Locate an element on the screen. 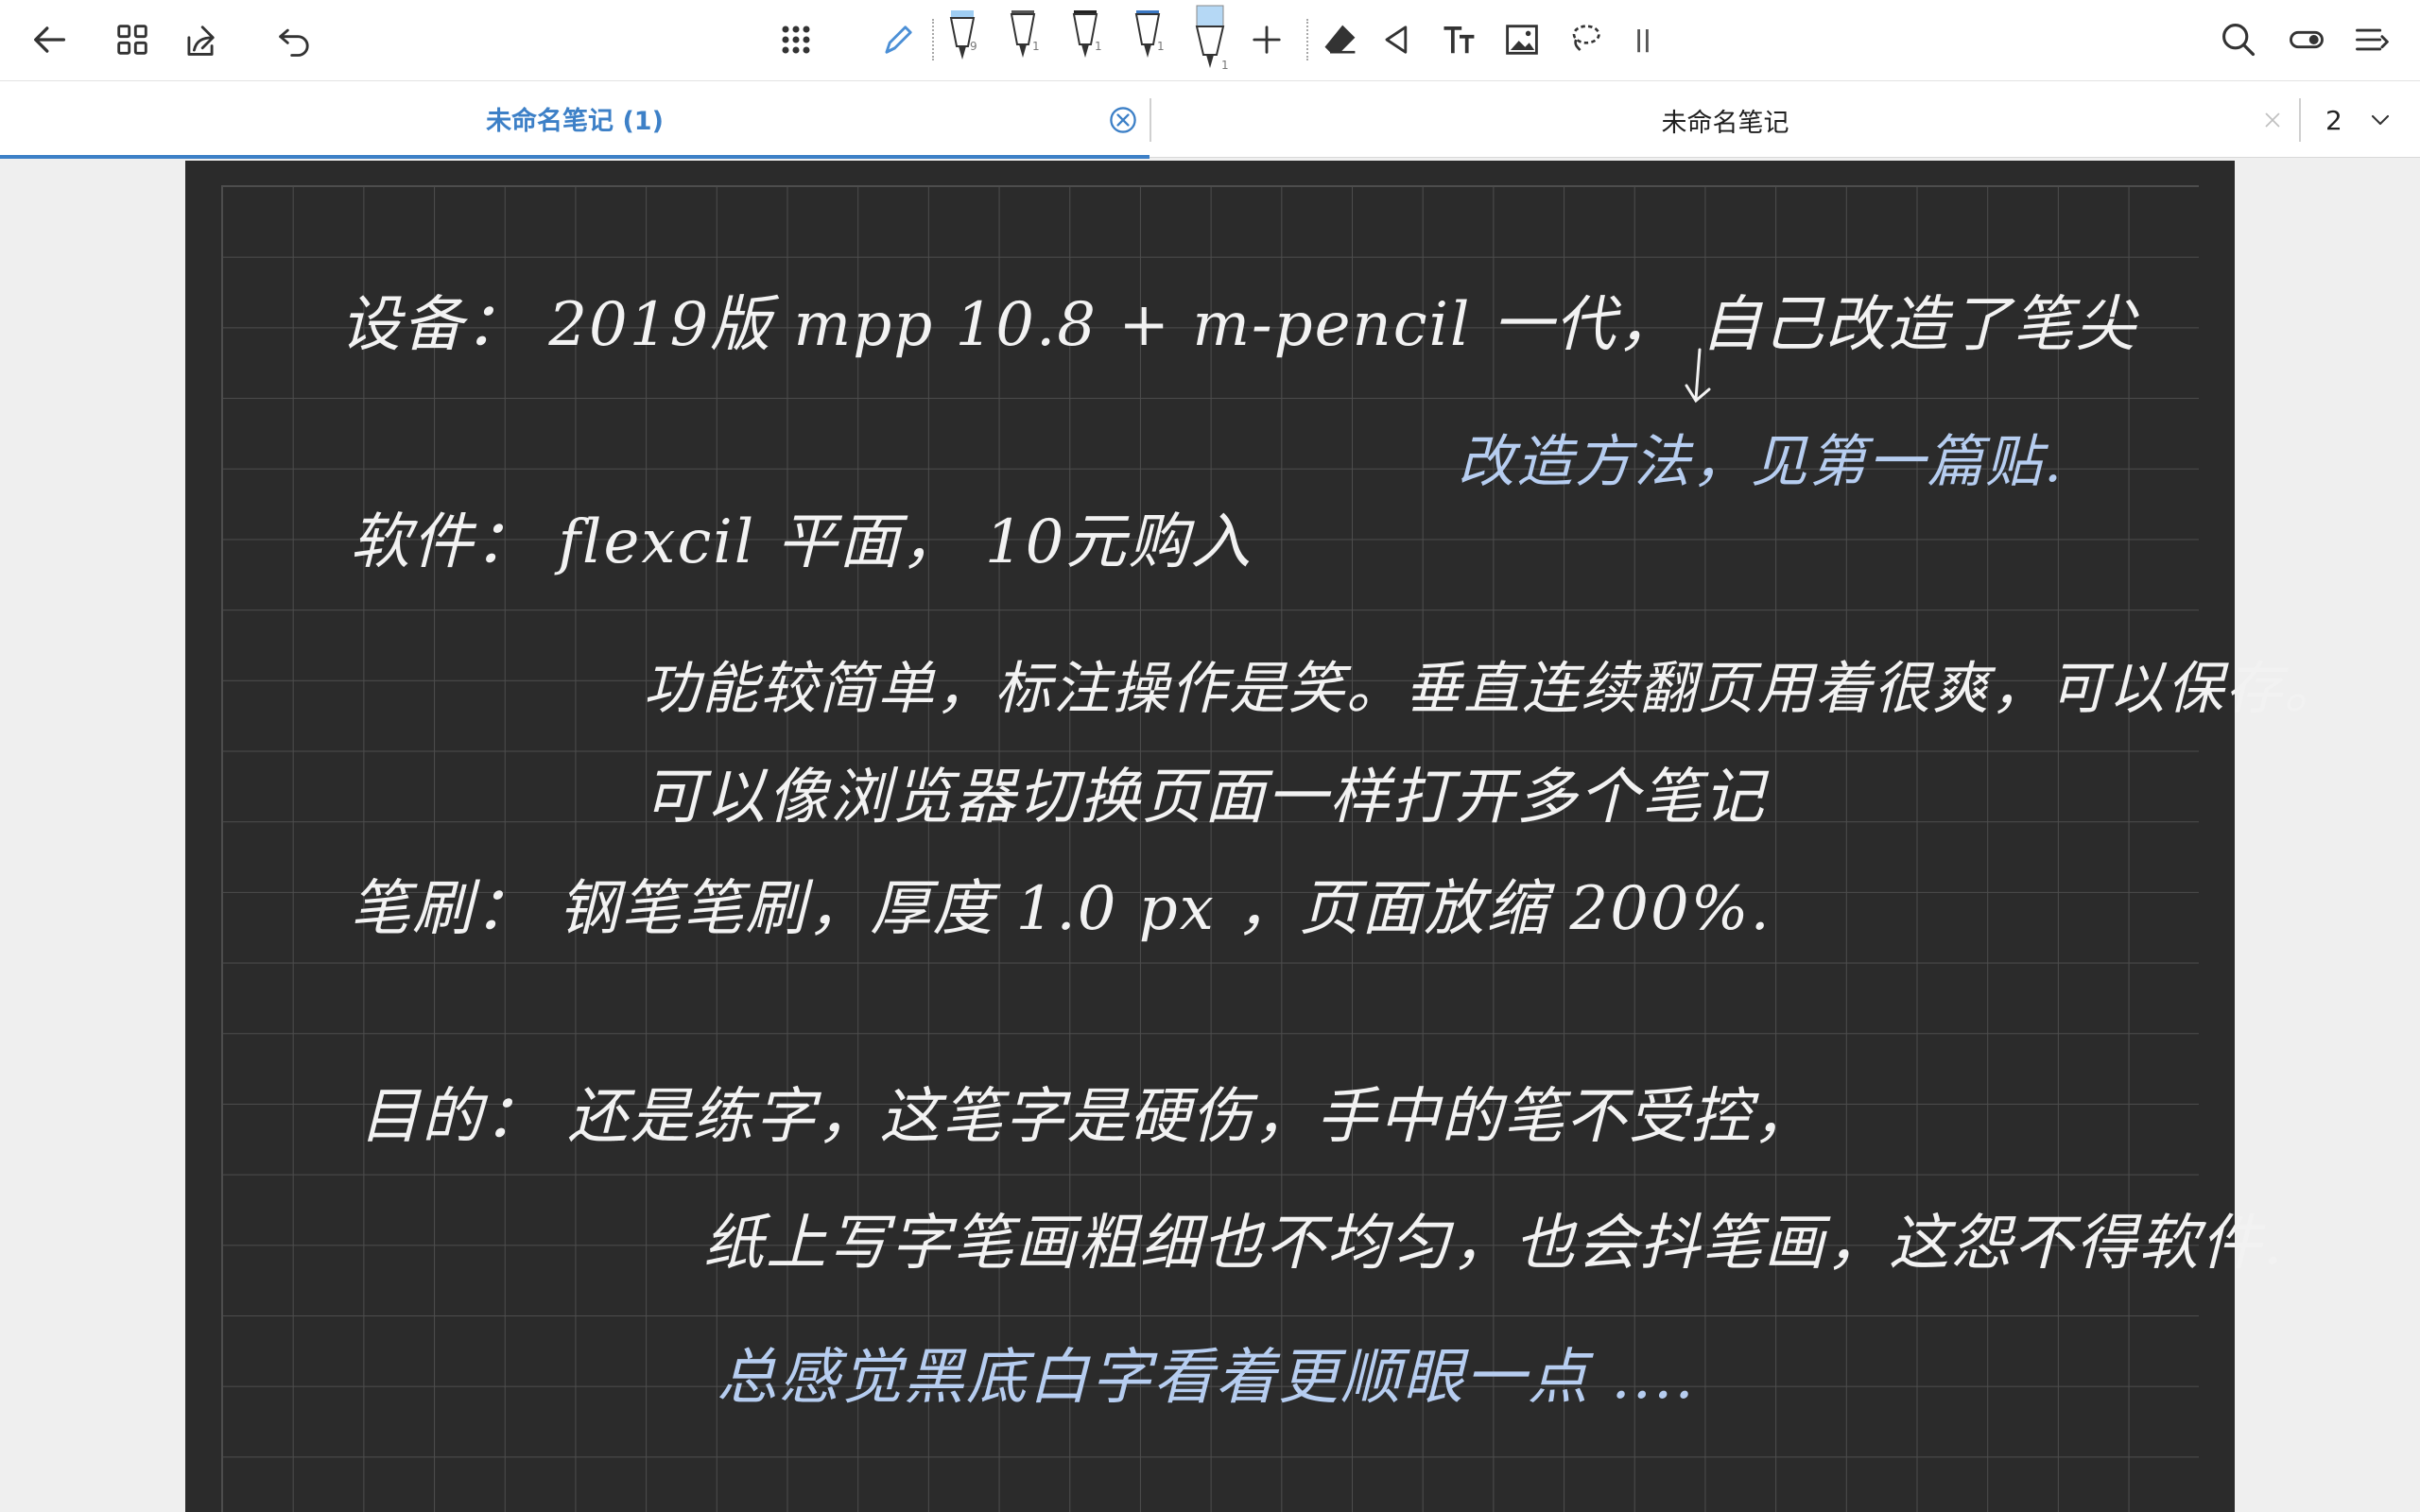  tab-bar: 未命名笔记 (1) 未命名笔记 2 is located at coordinates (1210, 119).